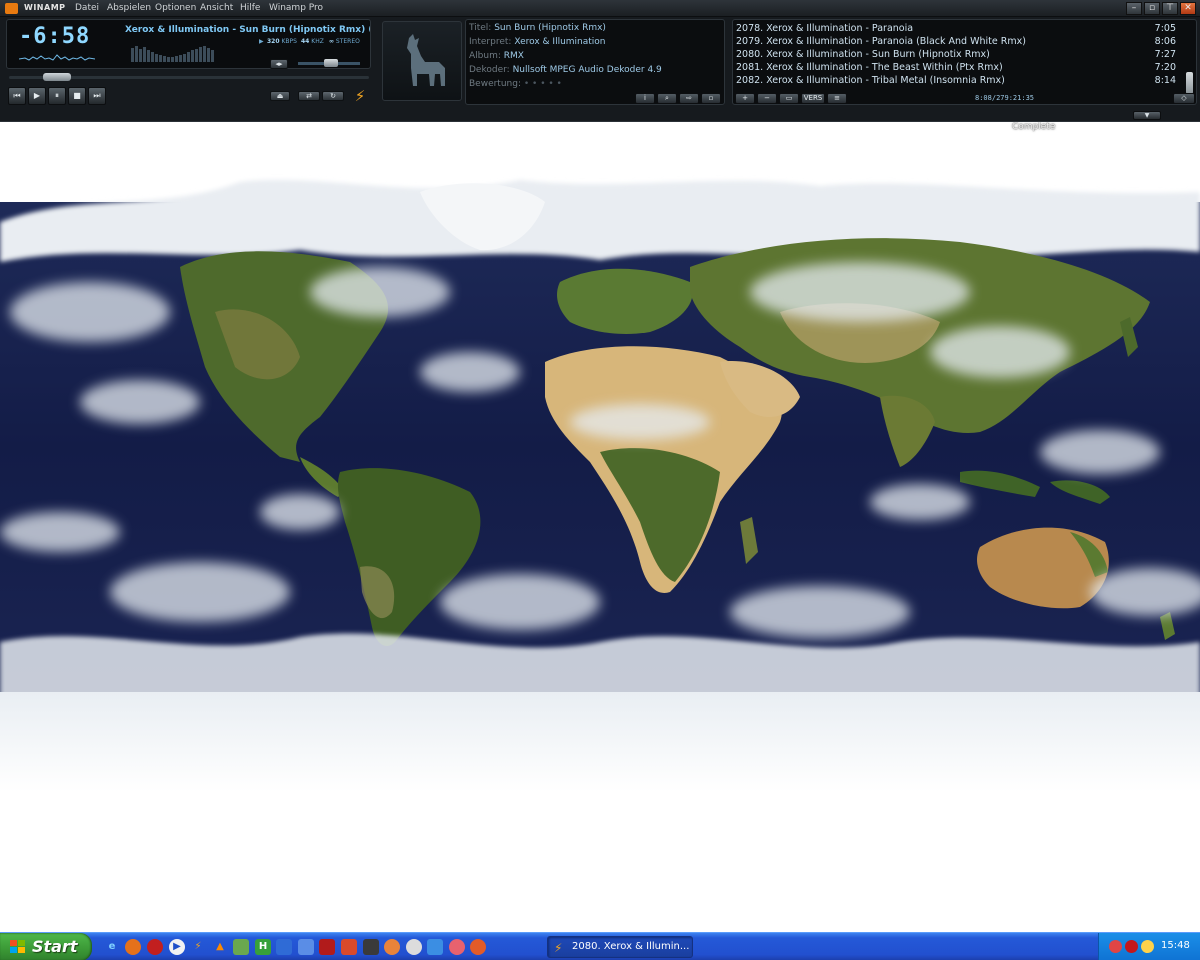  I want to click on volume-knob, so click(331, 63).